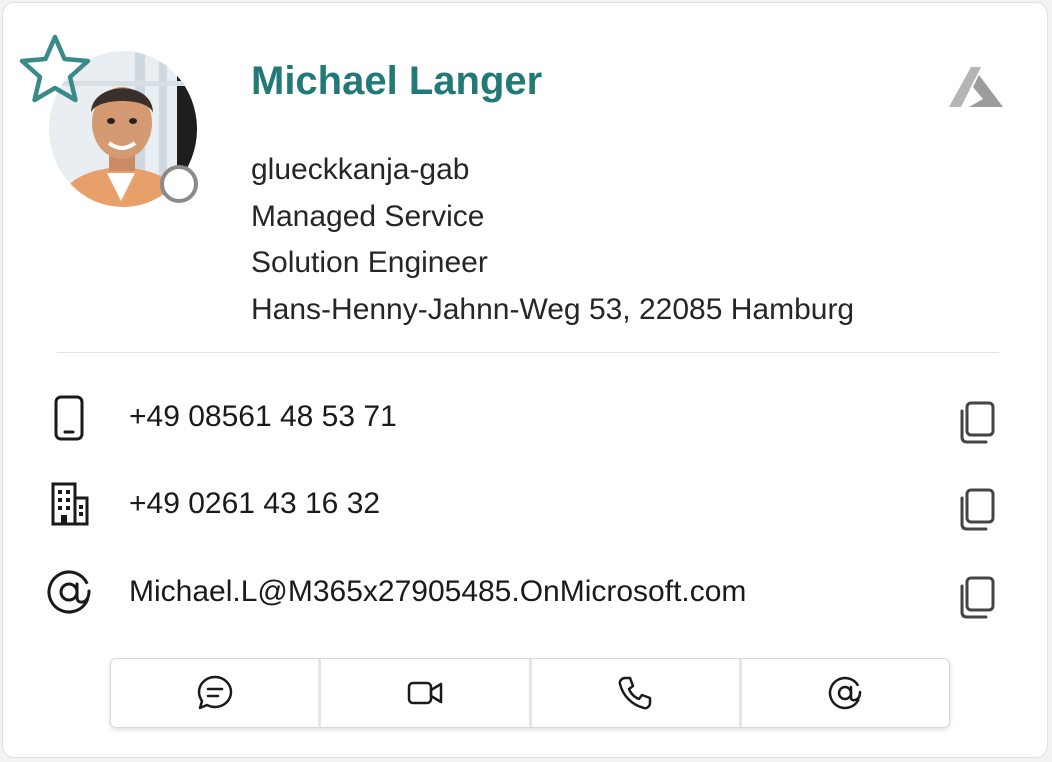 This screenshot has height=762, width=1052. I want to click on contact-job-title: Solution Engineer, so click(369, 262).